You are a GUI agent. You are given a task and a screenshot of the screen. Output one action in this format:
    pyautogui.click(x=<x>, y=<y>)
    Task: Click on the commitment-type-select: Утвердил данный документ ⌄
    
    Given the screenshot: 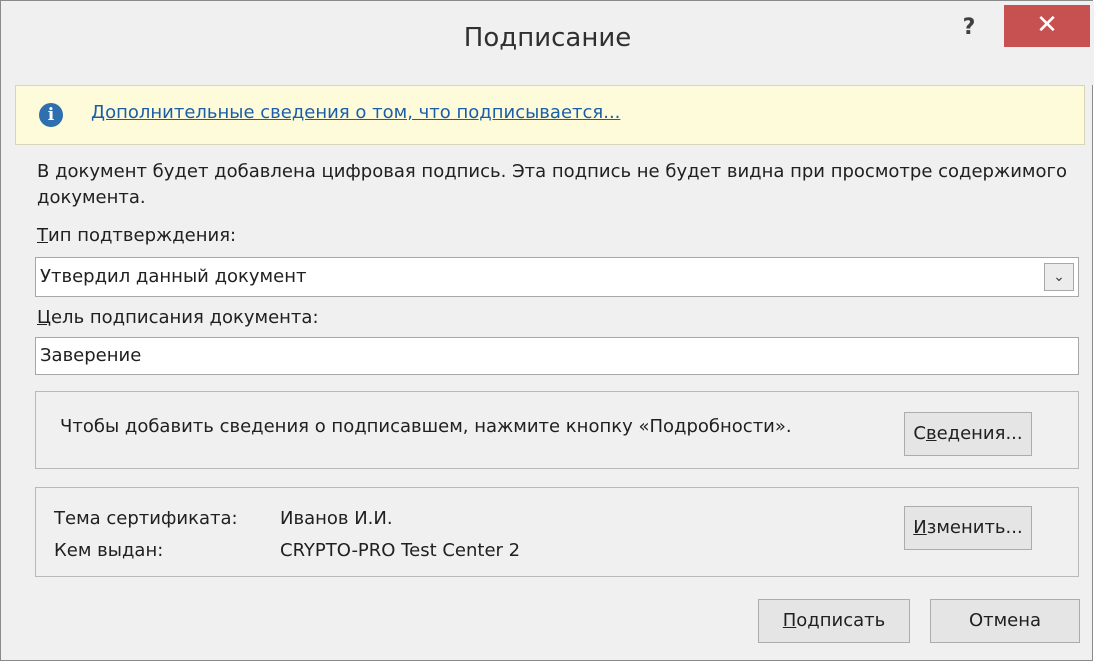 What is the action you would take?
    pyautogui.click(x=557, y=277)
    